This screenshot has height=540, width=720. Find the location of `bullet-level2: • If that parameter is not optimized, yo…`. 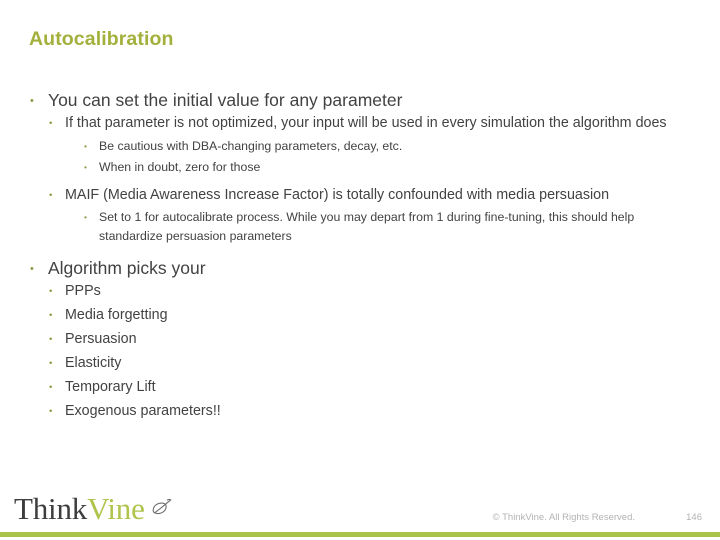

bullet-level2: • If that parameter is not optimized, yo… is located at coordinates (360, 123).